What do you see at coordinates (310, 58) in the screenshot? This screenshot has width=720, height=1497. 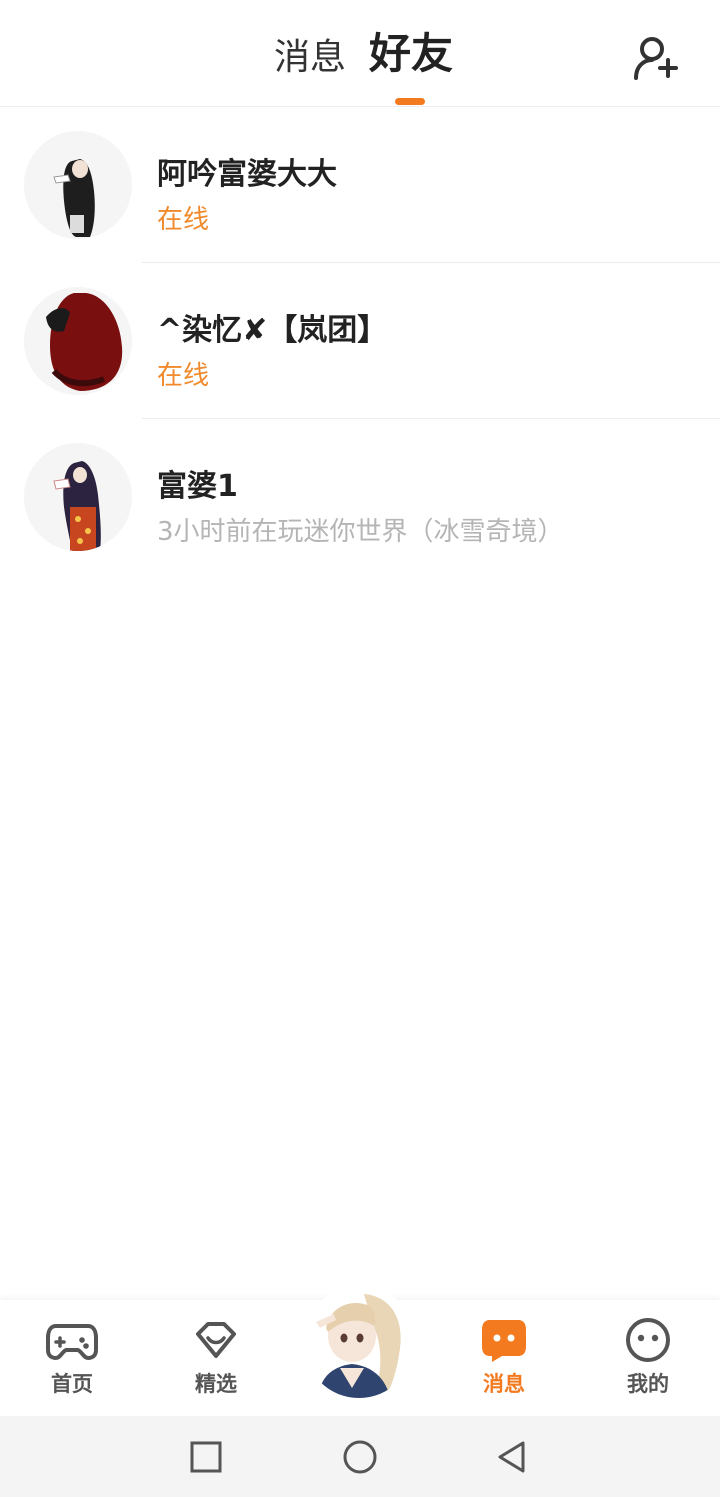 I see `tab-messages: 消息` at bounding box center [310, 58].